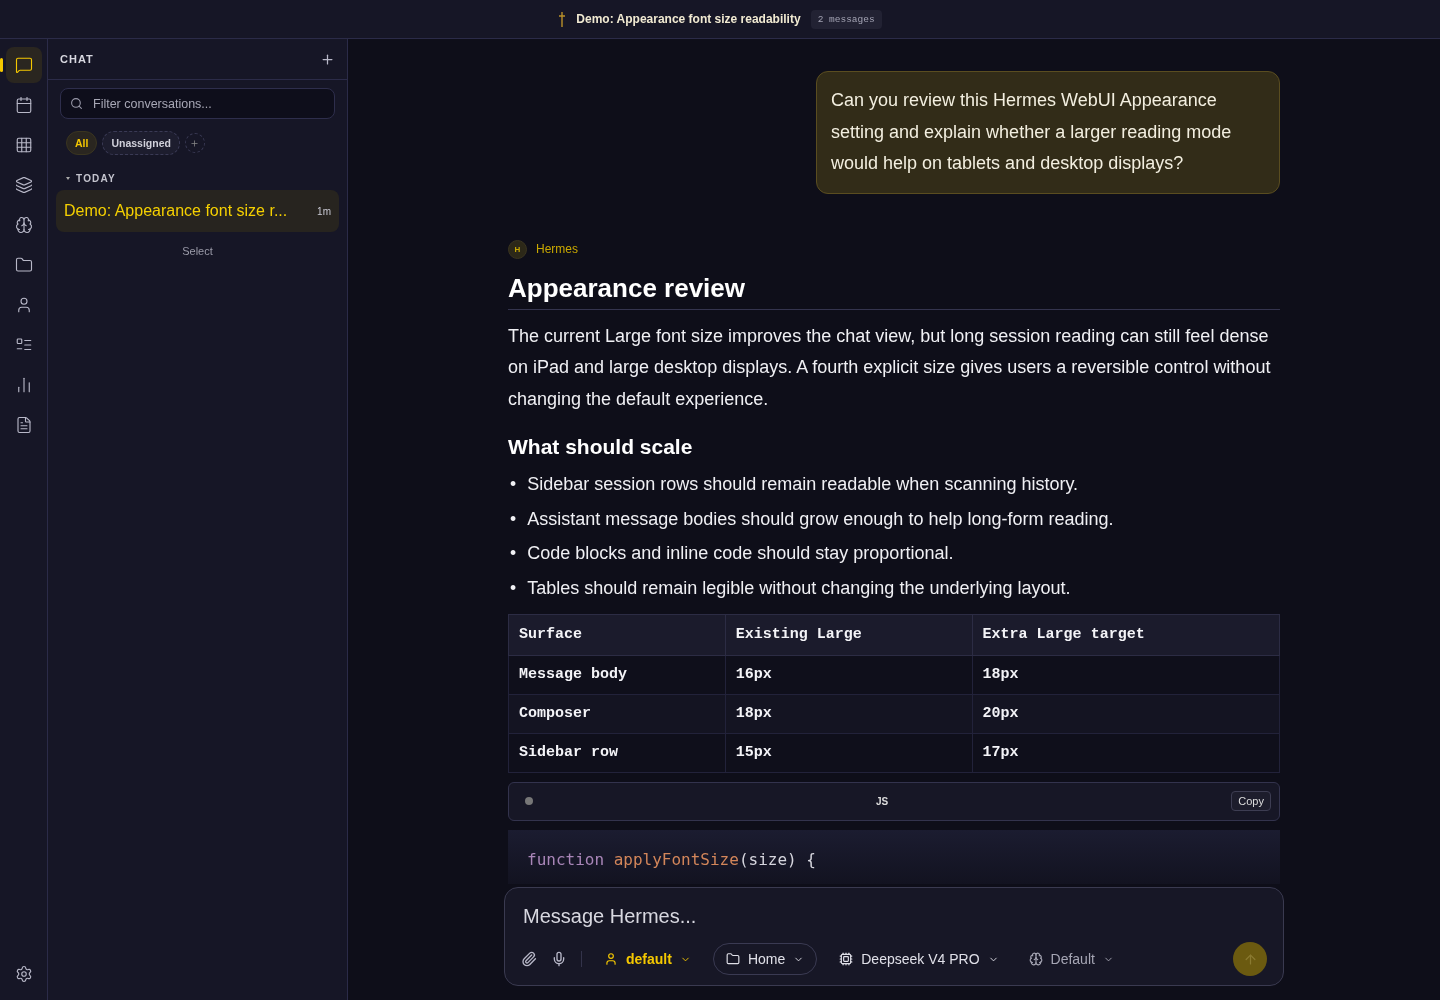 The height and width of the screenshot is (1000, 1440). Describe the element at coordinates (611, 959) in the screenshot. I see `person-icon` at that location.